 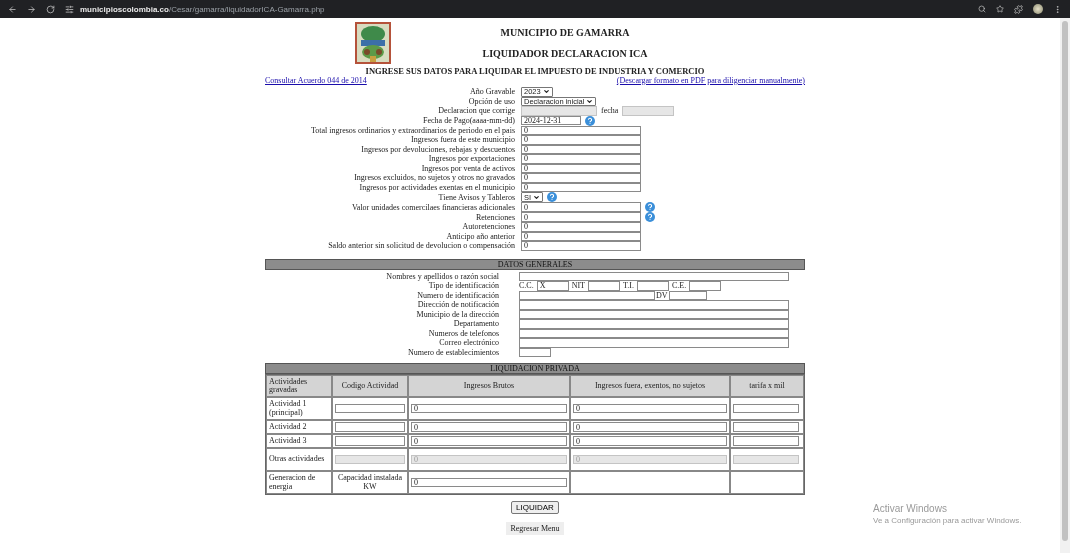 I want to click on column-header: Ingresos fuera, exentos, no sujetos, so click(x=650, y=386).